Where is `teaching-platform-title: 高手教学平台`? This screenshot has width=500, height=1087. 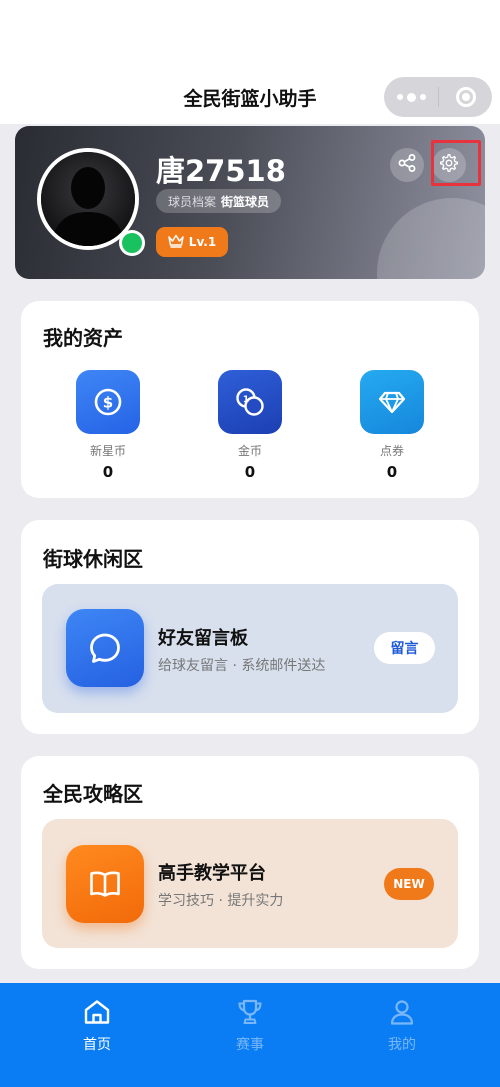 teaching-platform-title: 高手教学平台 is located at coordinates (212, 873).